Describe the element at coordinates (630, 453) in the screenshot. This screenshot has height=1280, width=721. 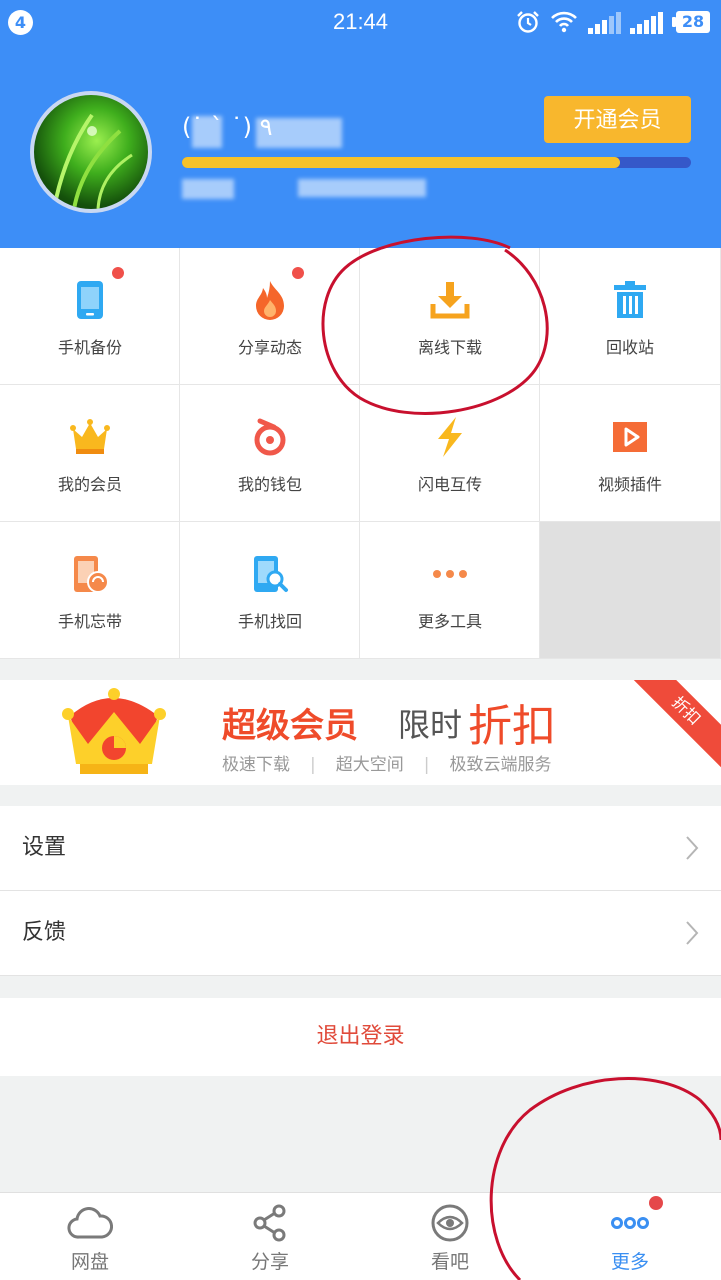
I see `grid-item-video-plugin: 视频插件` at that location.